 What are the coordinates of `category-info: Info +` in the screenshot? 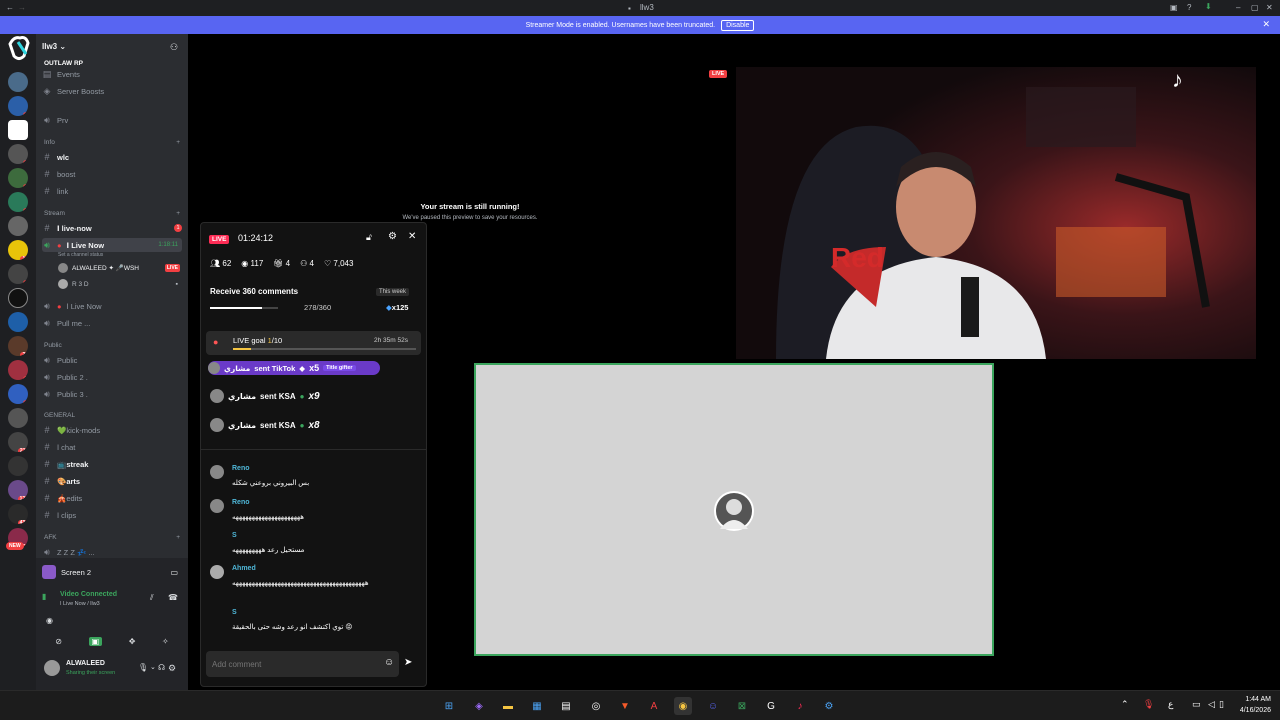 It's located at (112, 142).